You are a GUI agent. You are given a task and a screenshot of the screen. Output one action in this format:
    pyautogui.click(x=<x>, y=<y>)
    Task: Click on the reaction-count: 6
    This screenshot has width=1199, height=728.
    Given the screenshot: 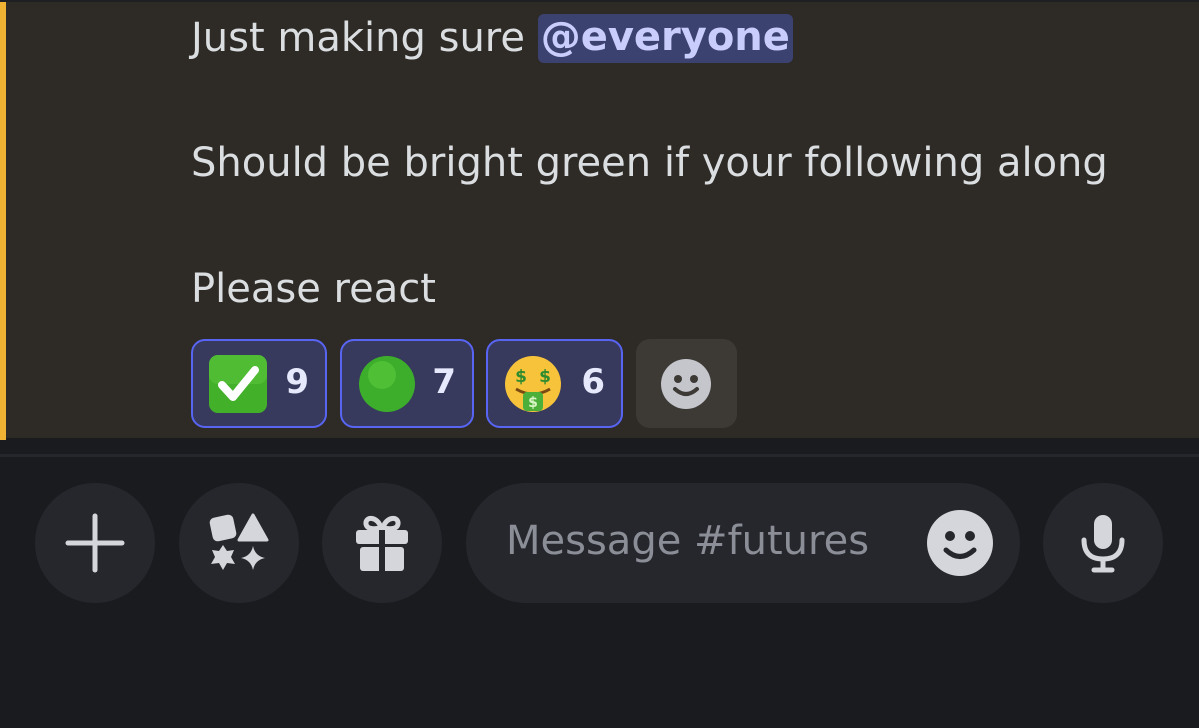 What is the action you would take?
    pyautogui.click(x=593, y=382)
    